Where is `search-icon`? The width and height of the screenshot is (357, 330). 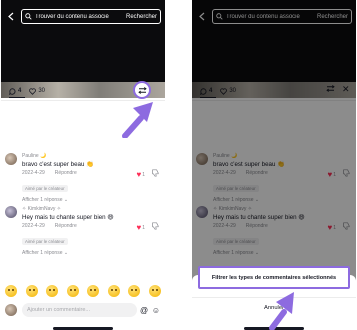 search-icon is located at coordinates (28, 16).